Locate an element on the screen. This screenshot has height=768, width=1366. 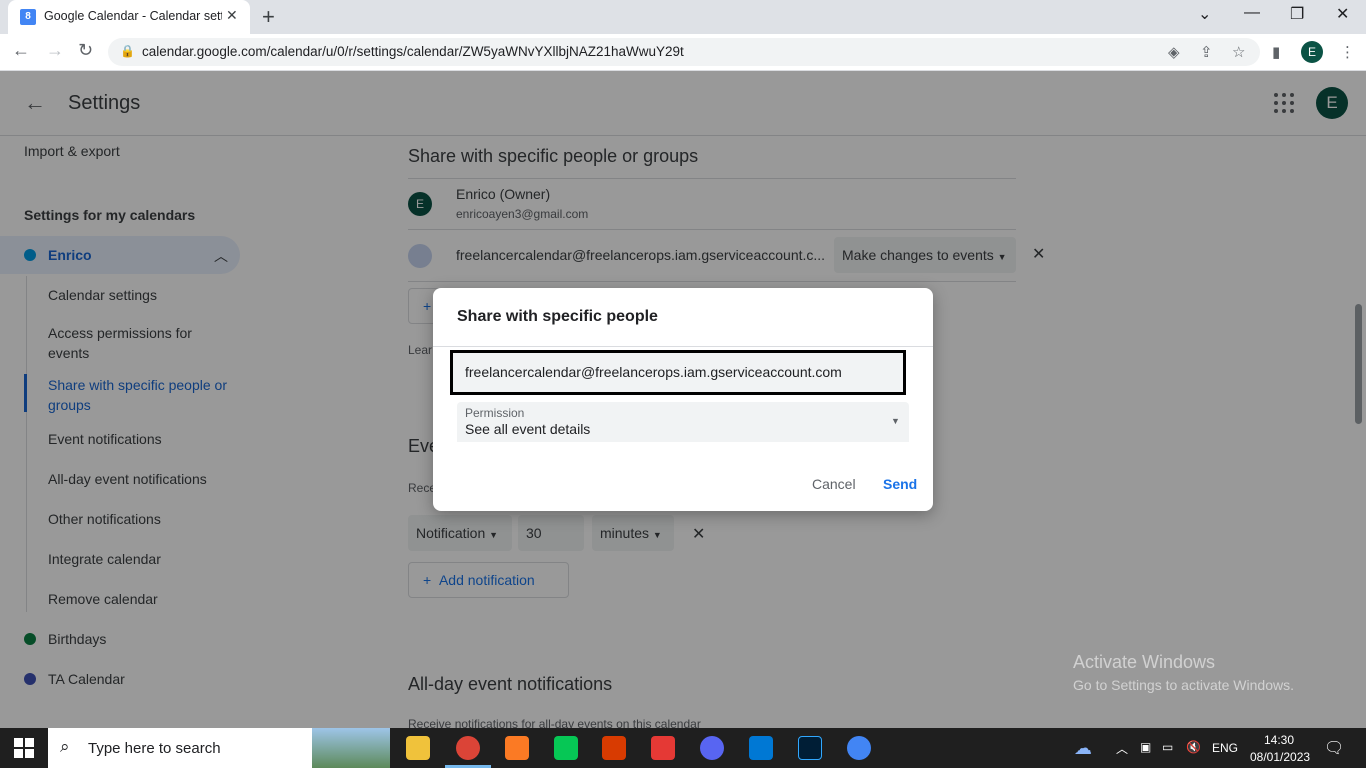
back-icon: ← is located at coordinates (21, 50).